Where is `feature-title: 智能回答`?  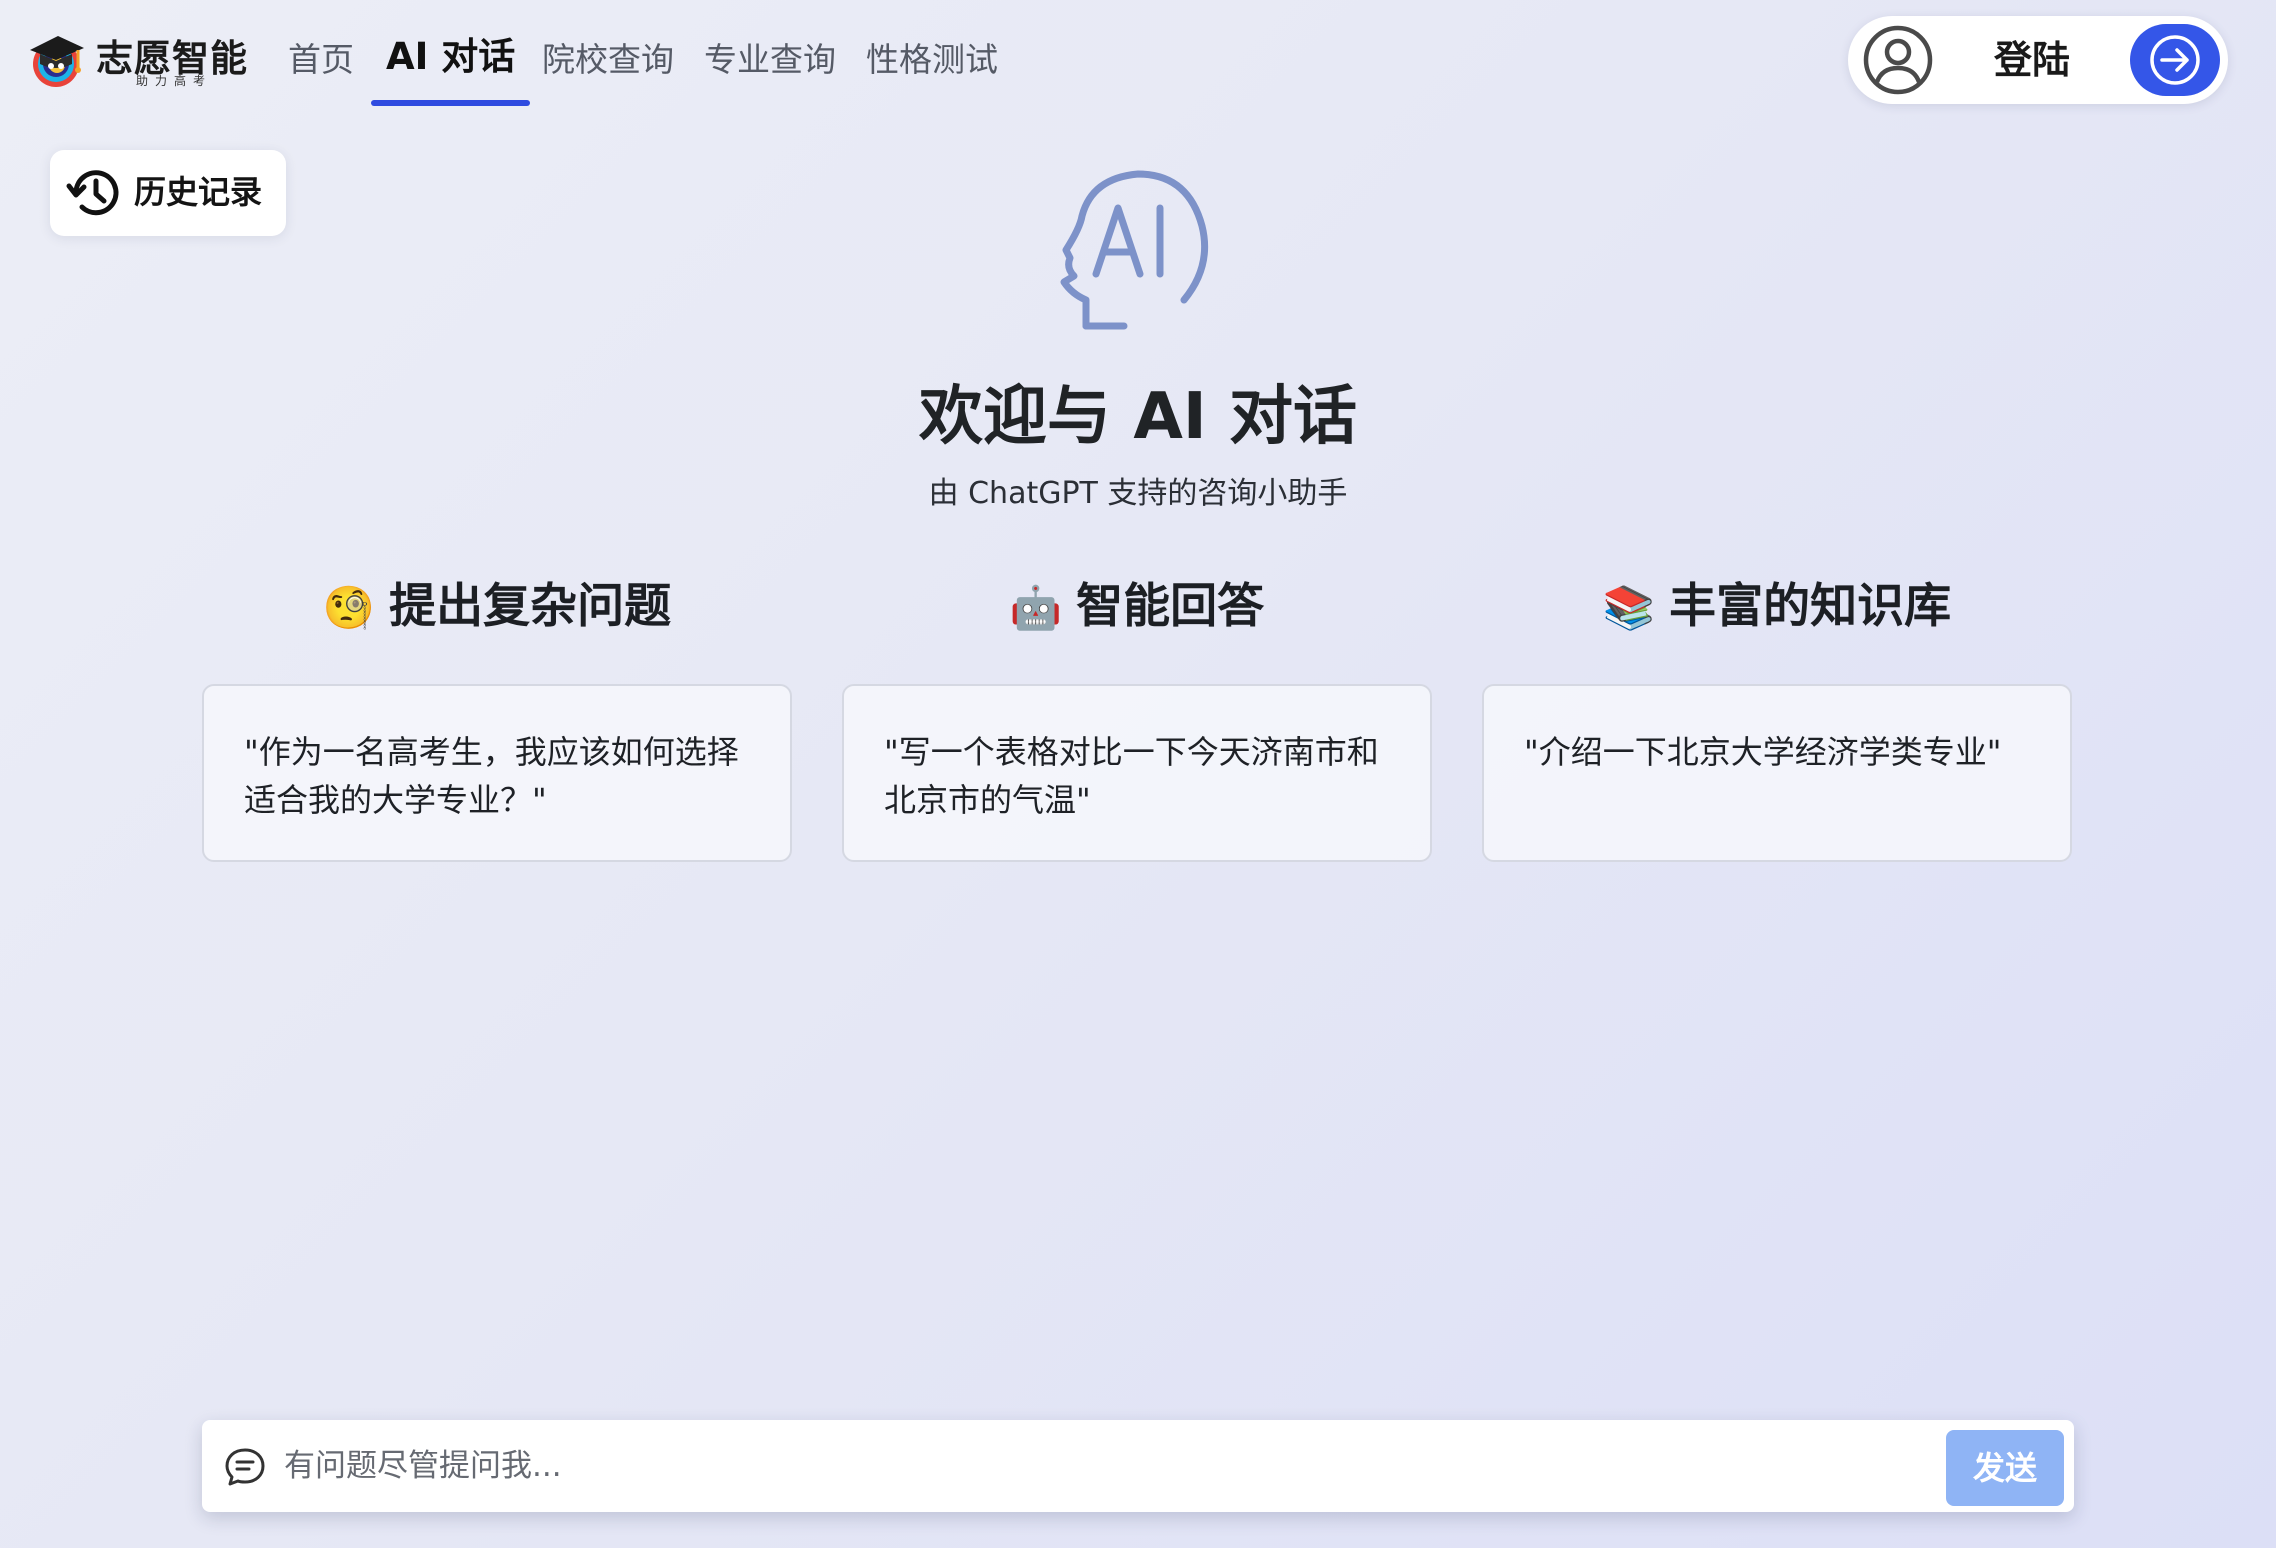
feature-title: 智能回答 is located at coordinates (1170, 606).